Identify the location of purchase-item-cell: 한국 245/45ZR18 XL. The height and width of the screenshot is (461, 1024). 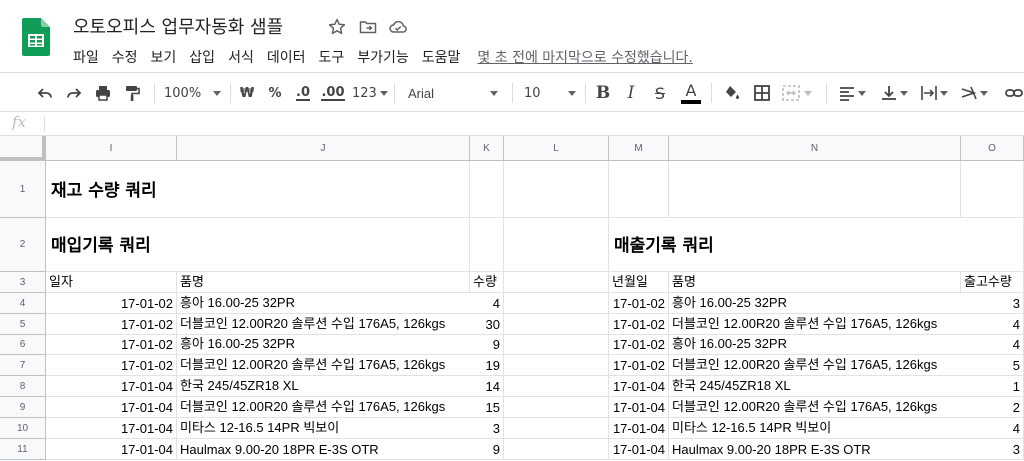
(323, 386).